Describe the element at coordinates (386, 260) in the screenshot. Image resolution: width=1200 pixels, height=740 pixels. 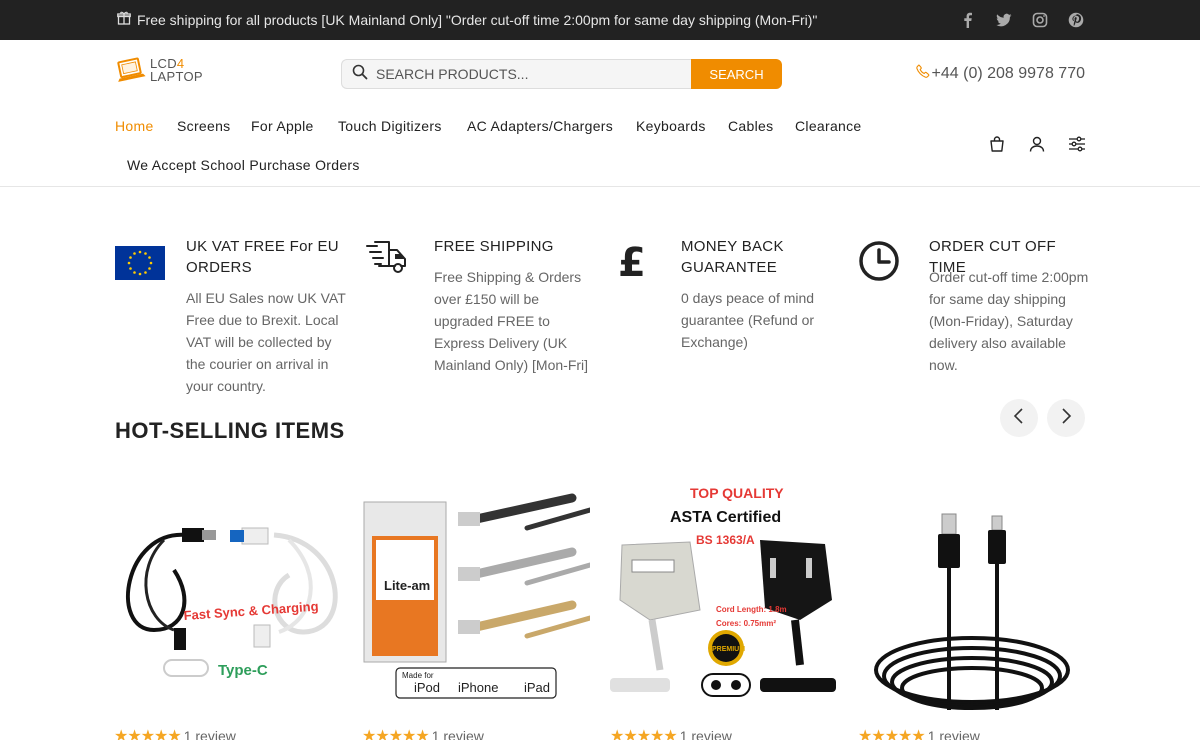
I see `delivery-truck-icon` at that location.